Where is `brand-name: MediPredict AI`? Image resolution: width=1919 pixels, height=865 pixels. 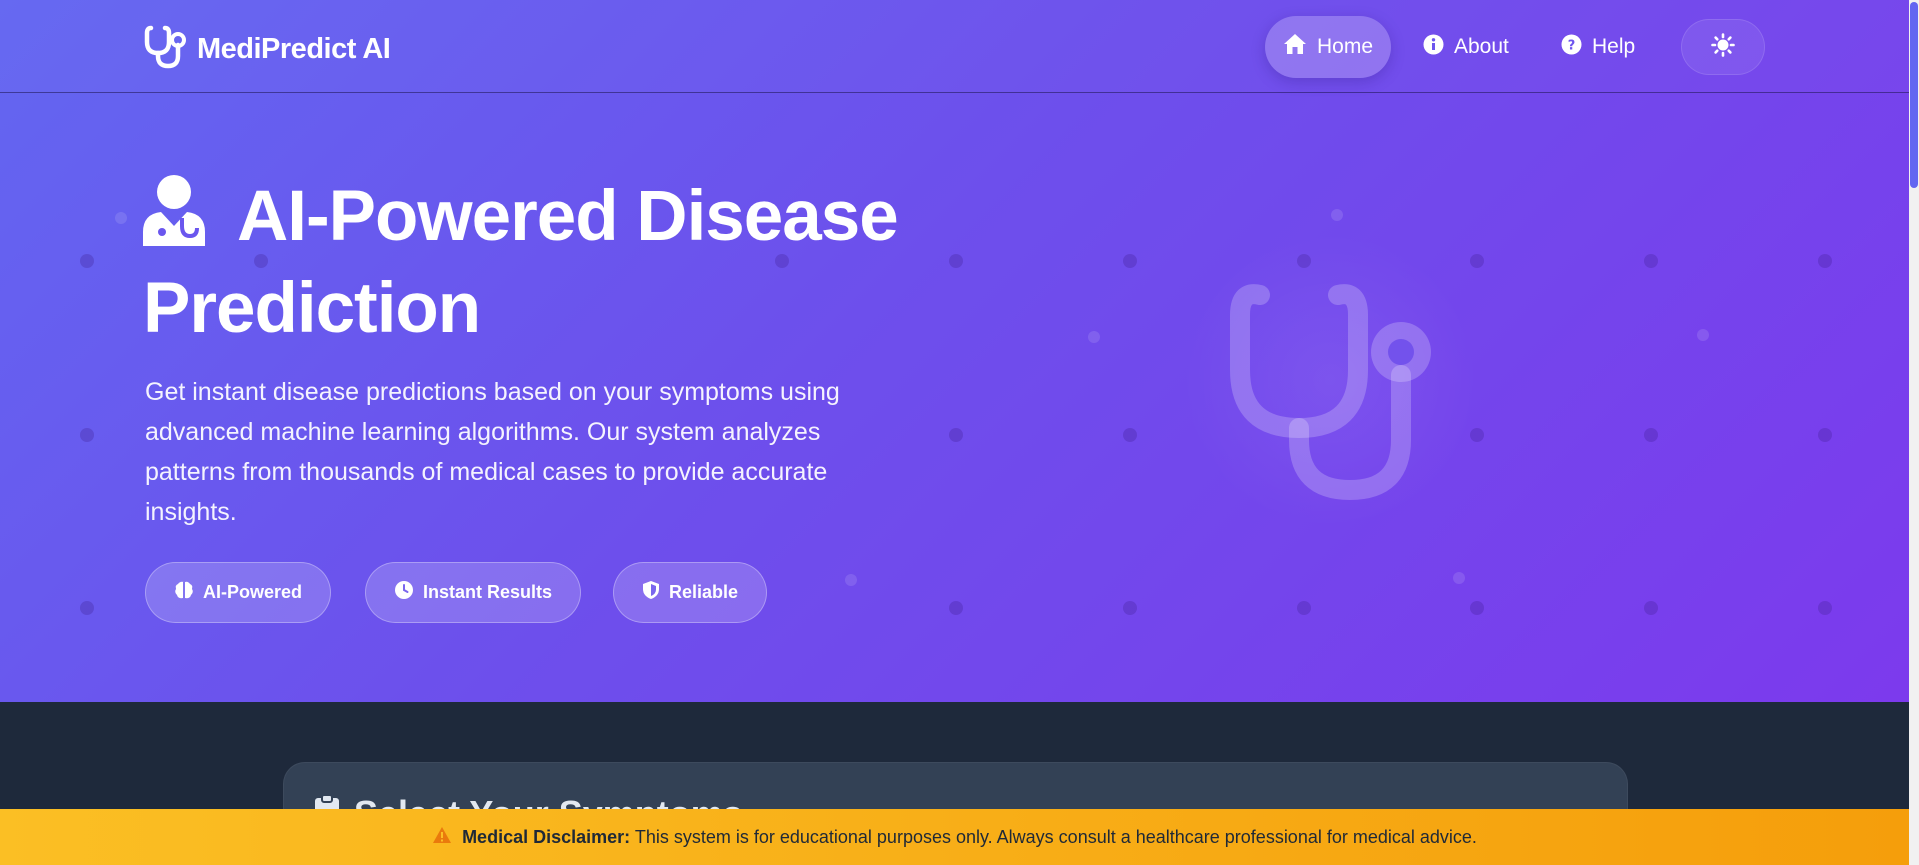
brand-name: MediPredict AI is located at coordinates (294, 49).